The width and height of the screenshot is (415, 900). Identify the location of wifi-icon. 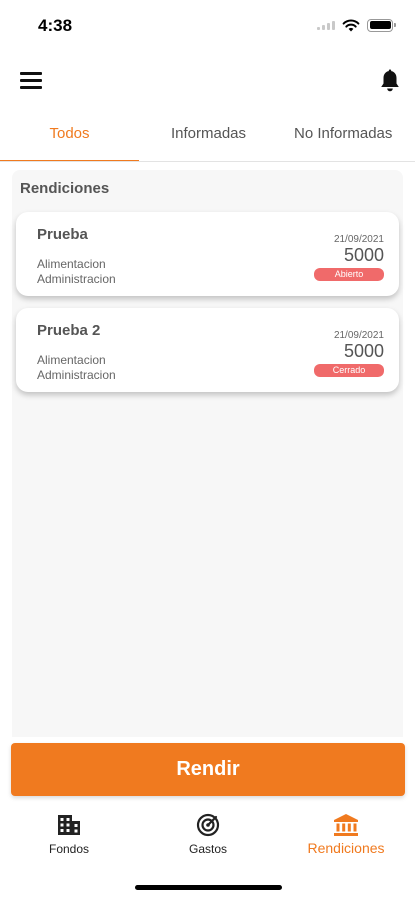
(351, 25).